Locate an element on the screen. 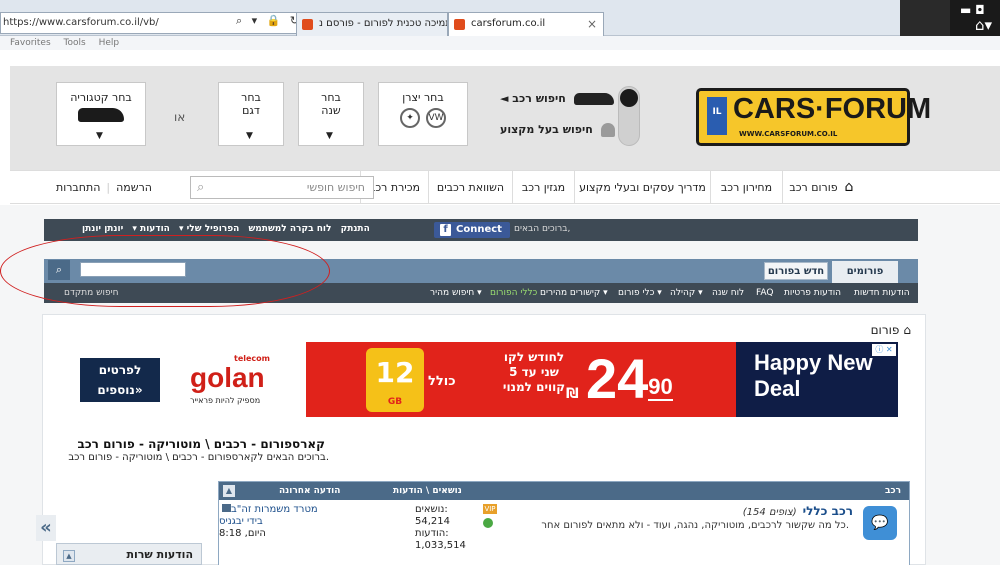 The image size is (1000, 565). connect-label: Connect is located at coordinates (479, 229).